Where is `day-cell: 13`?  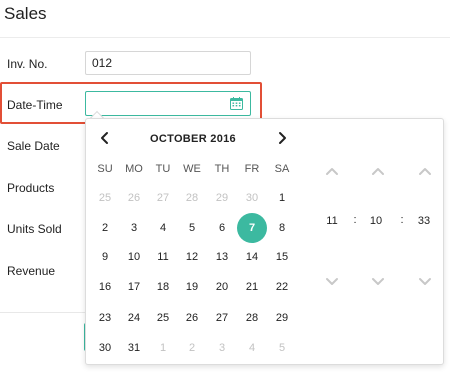 day-cell: 13 is located at coordinates (222, 257).